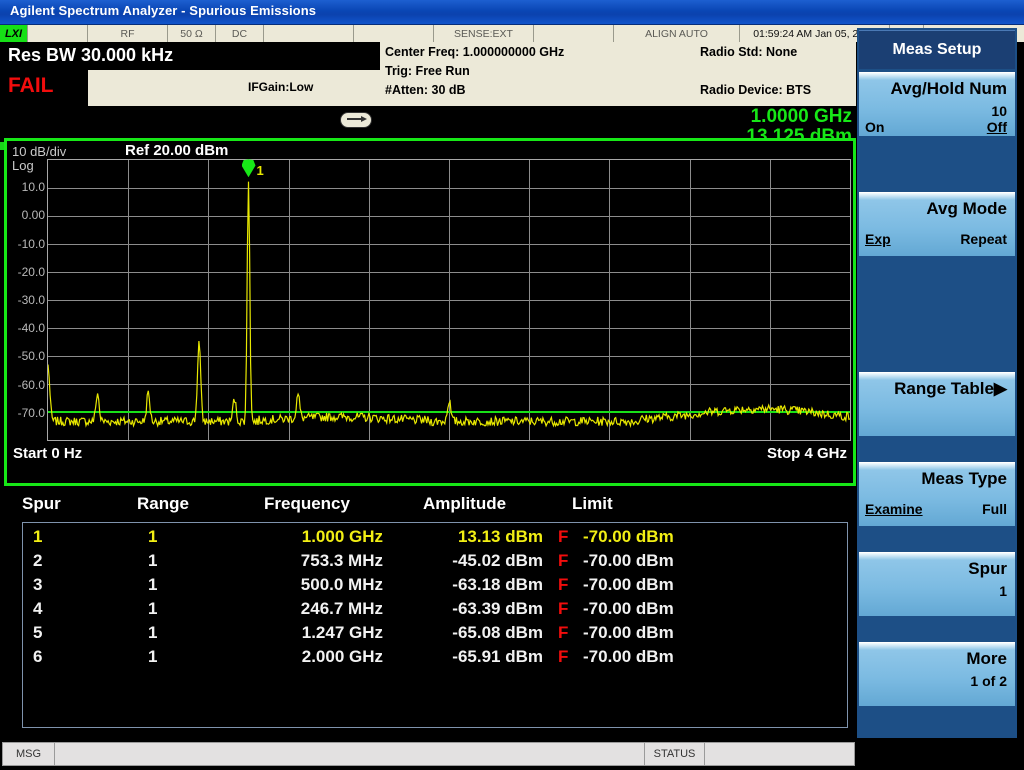 This screenshot has width=1024, height=770. What do you see at coordinates (475, 52) in the screenshot?
I see `center-freq-label: Center Freq: 1.000000000 GHz` at bounding box center [475, 52].